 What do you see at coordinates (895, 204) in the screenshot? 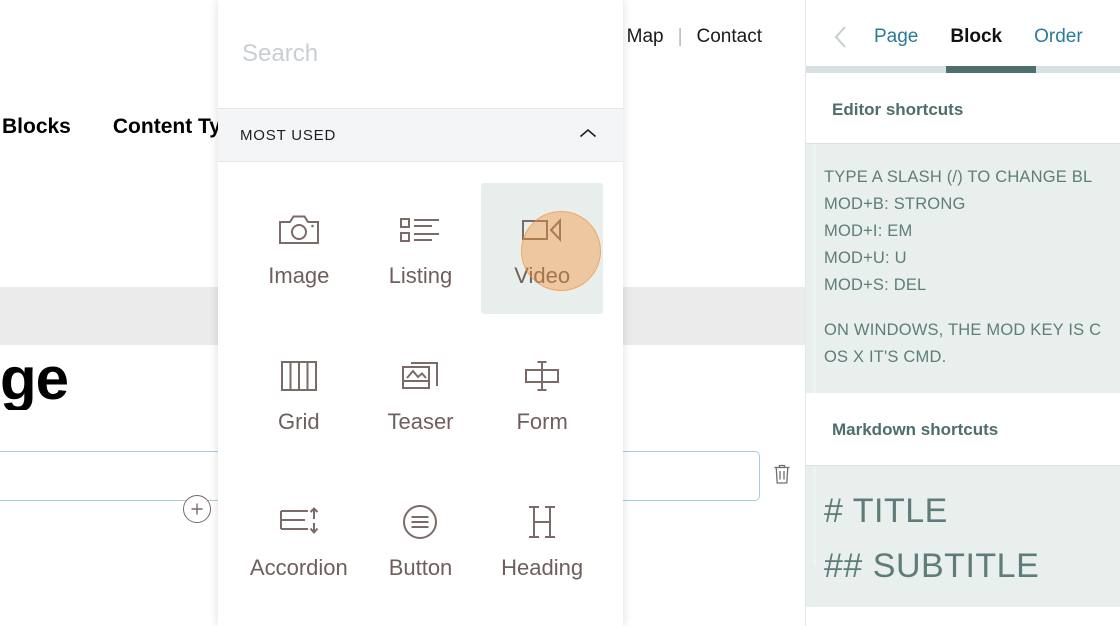
I see `shortcut-line: MOD+B: STRONG` at bounding box center [895, 204].